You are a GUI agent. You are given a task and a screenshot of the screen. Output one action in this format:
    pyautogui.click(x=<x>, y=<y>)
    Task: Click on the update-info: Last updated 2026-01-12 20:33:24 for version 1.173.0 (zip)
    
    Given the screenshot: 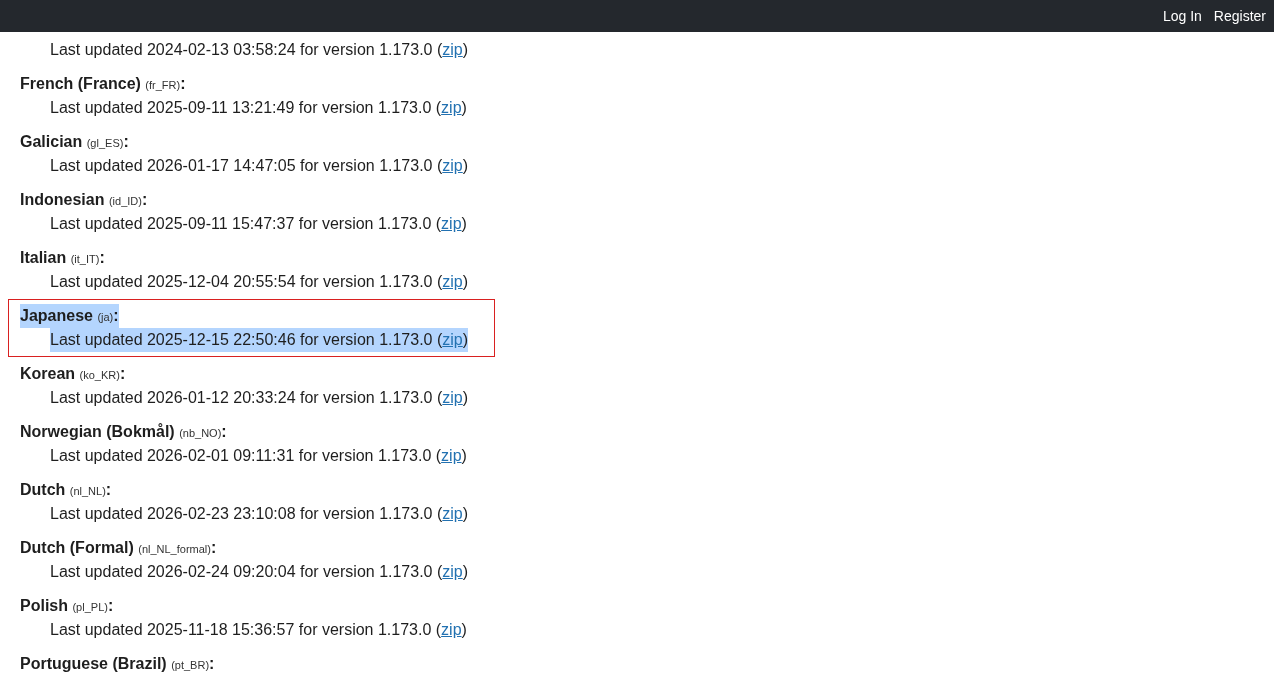 What is the action you would take?
    pyautogui.click(x=259, y=398)
    